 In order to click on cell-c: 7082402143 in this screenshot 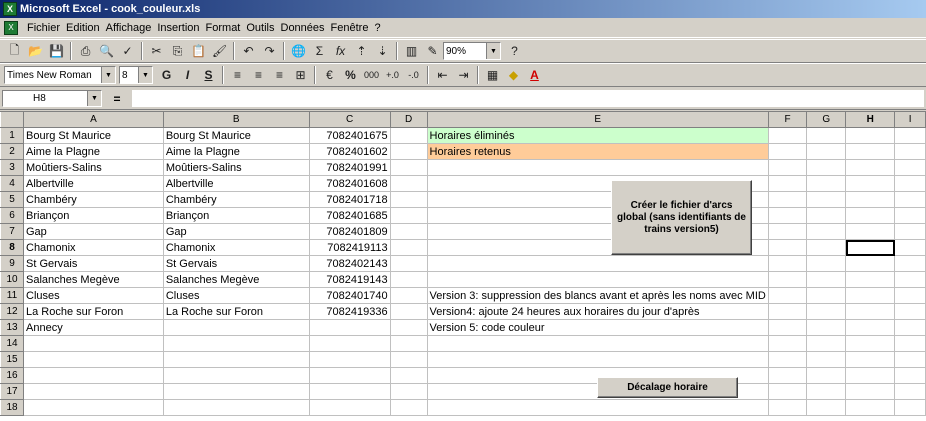, I will do `click(349, 263)`.